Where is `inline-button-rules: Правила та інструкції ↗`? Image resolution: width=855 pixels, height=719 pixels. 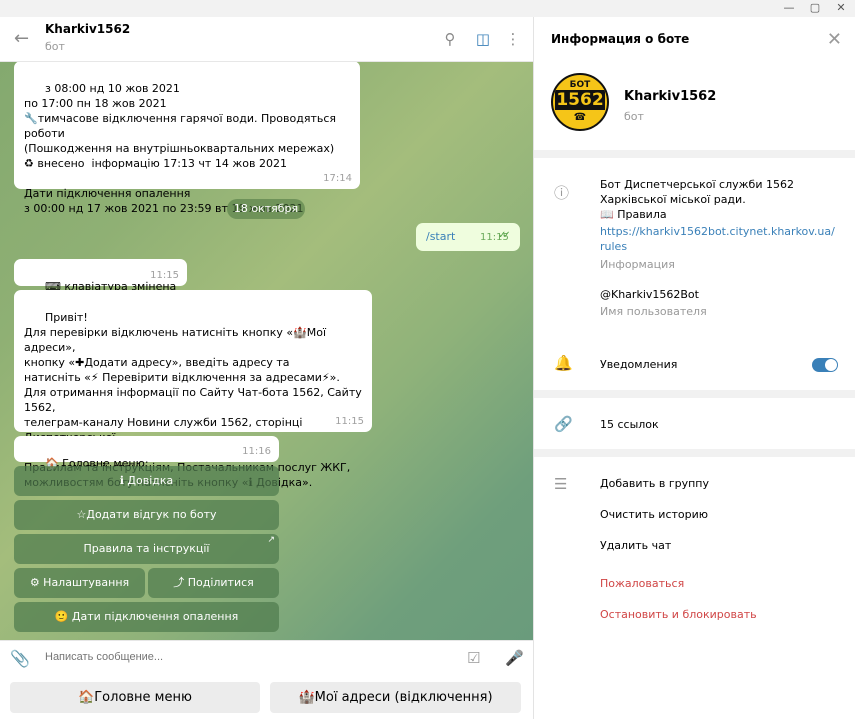
inline-button-rules: Правила та інструкції ↗ is located at coordinates (146, 549).